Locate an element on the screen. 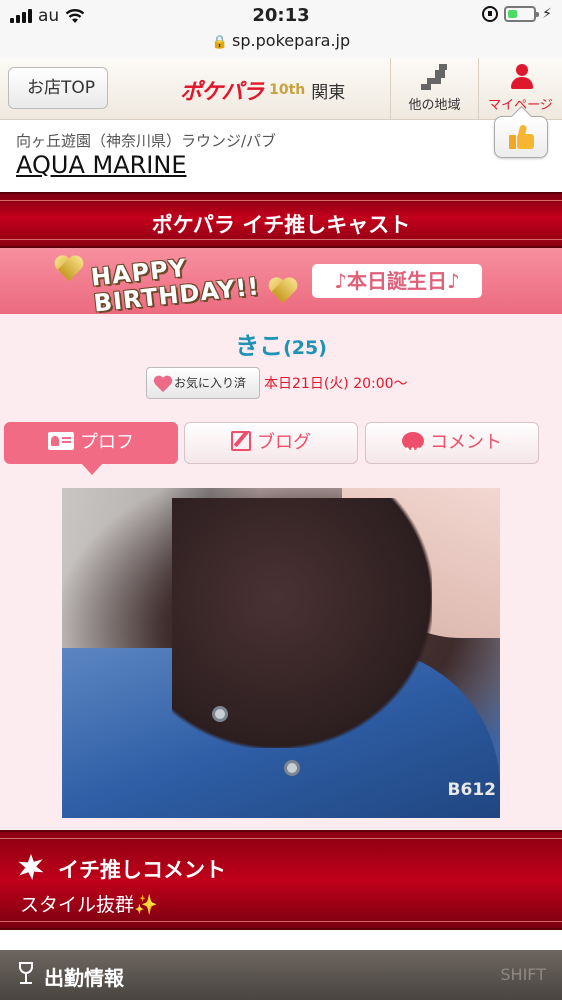 The image size is (562, 1000). cast-name: きこ(25) is located at coordinates (281, 343).